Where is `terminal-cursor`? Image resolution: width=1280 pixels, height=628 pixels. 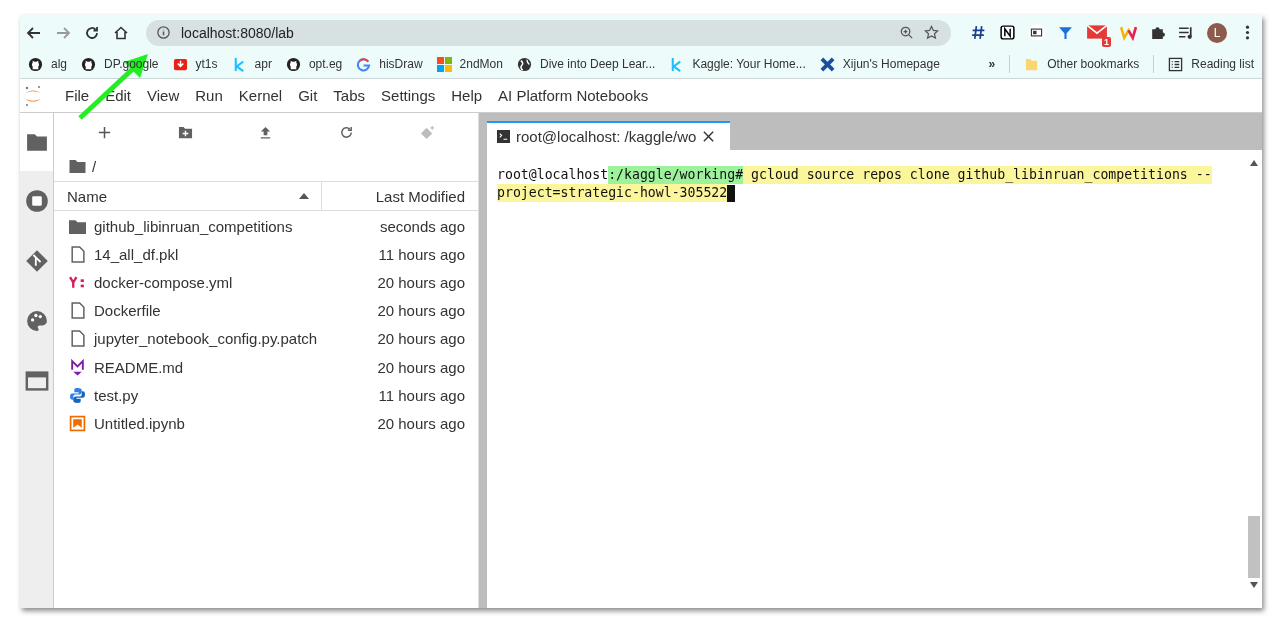
terminal-cursor is located at coordinates (731, 193).